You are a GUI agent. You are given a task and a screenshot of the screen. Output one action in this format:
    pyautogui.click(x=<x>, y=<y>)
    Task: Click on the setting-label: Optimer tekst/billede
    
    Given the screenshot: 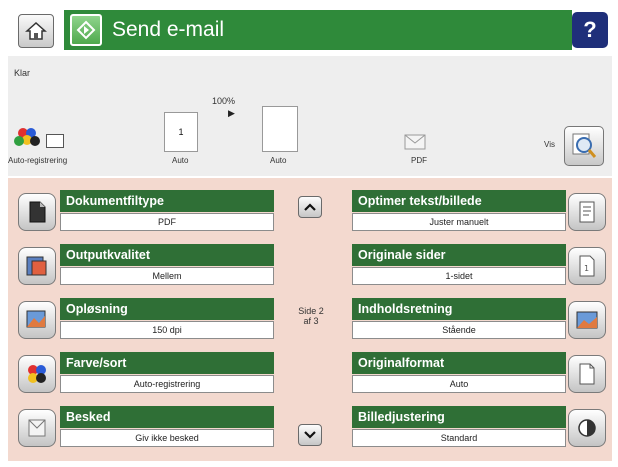 What is the action you would take?
    pyautogui.click(x=459, y=201)
    